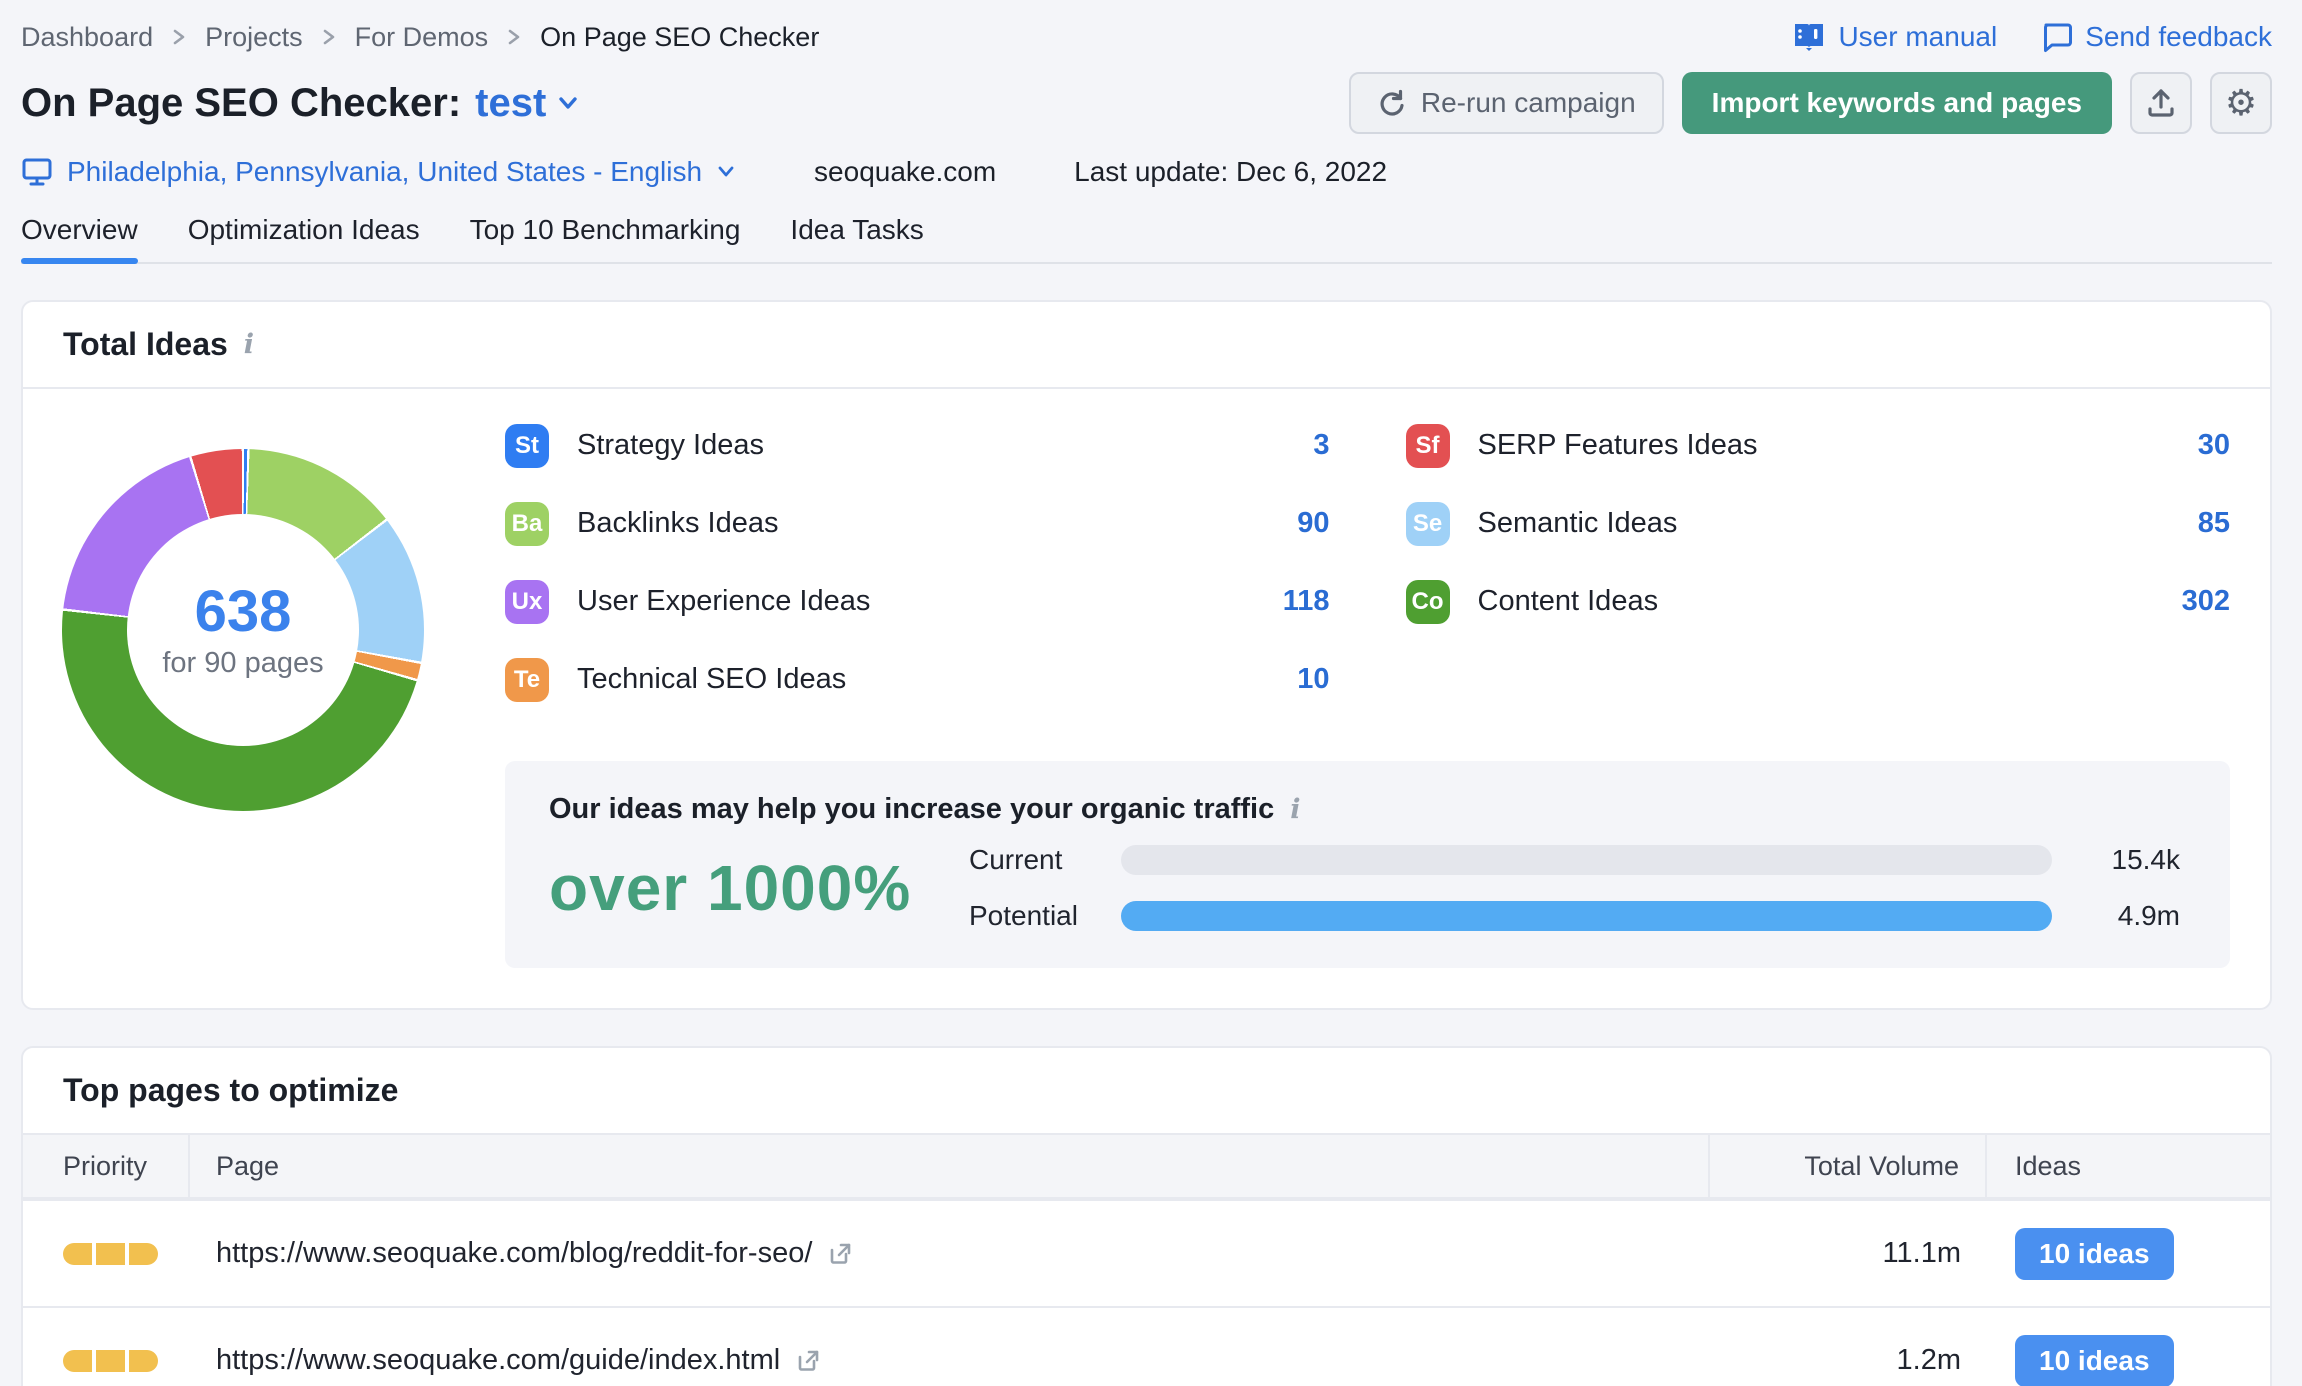 The image size is (2302, 1386). What do you see at coordinates (724, 601) in the screenshot?
I see `legend-label: User Experience Ideas` at bounding box center [724, 601].